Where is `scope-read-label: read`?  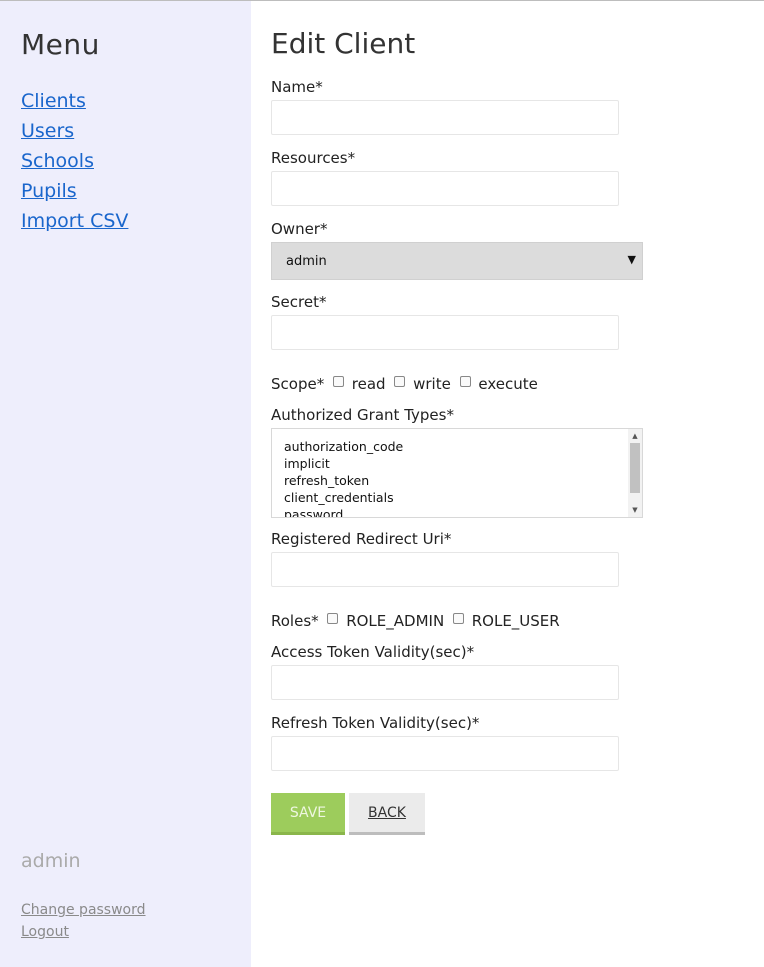 scope-read-label: read is located at coordinates (368, 383).